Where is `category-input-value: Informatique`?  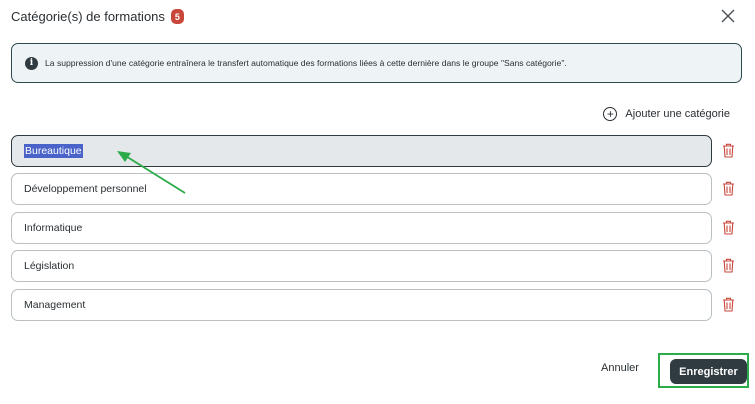 category-input-value: Informatique is located at coordinates (53, 228).